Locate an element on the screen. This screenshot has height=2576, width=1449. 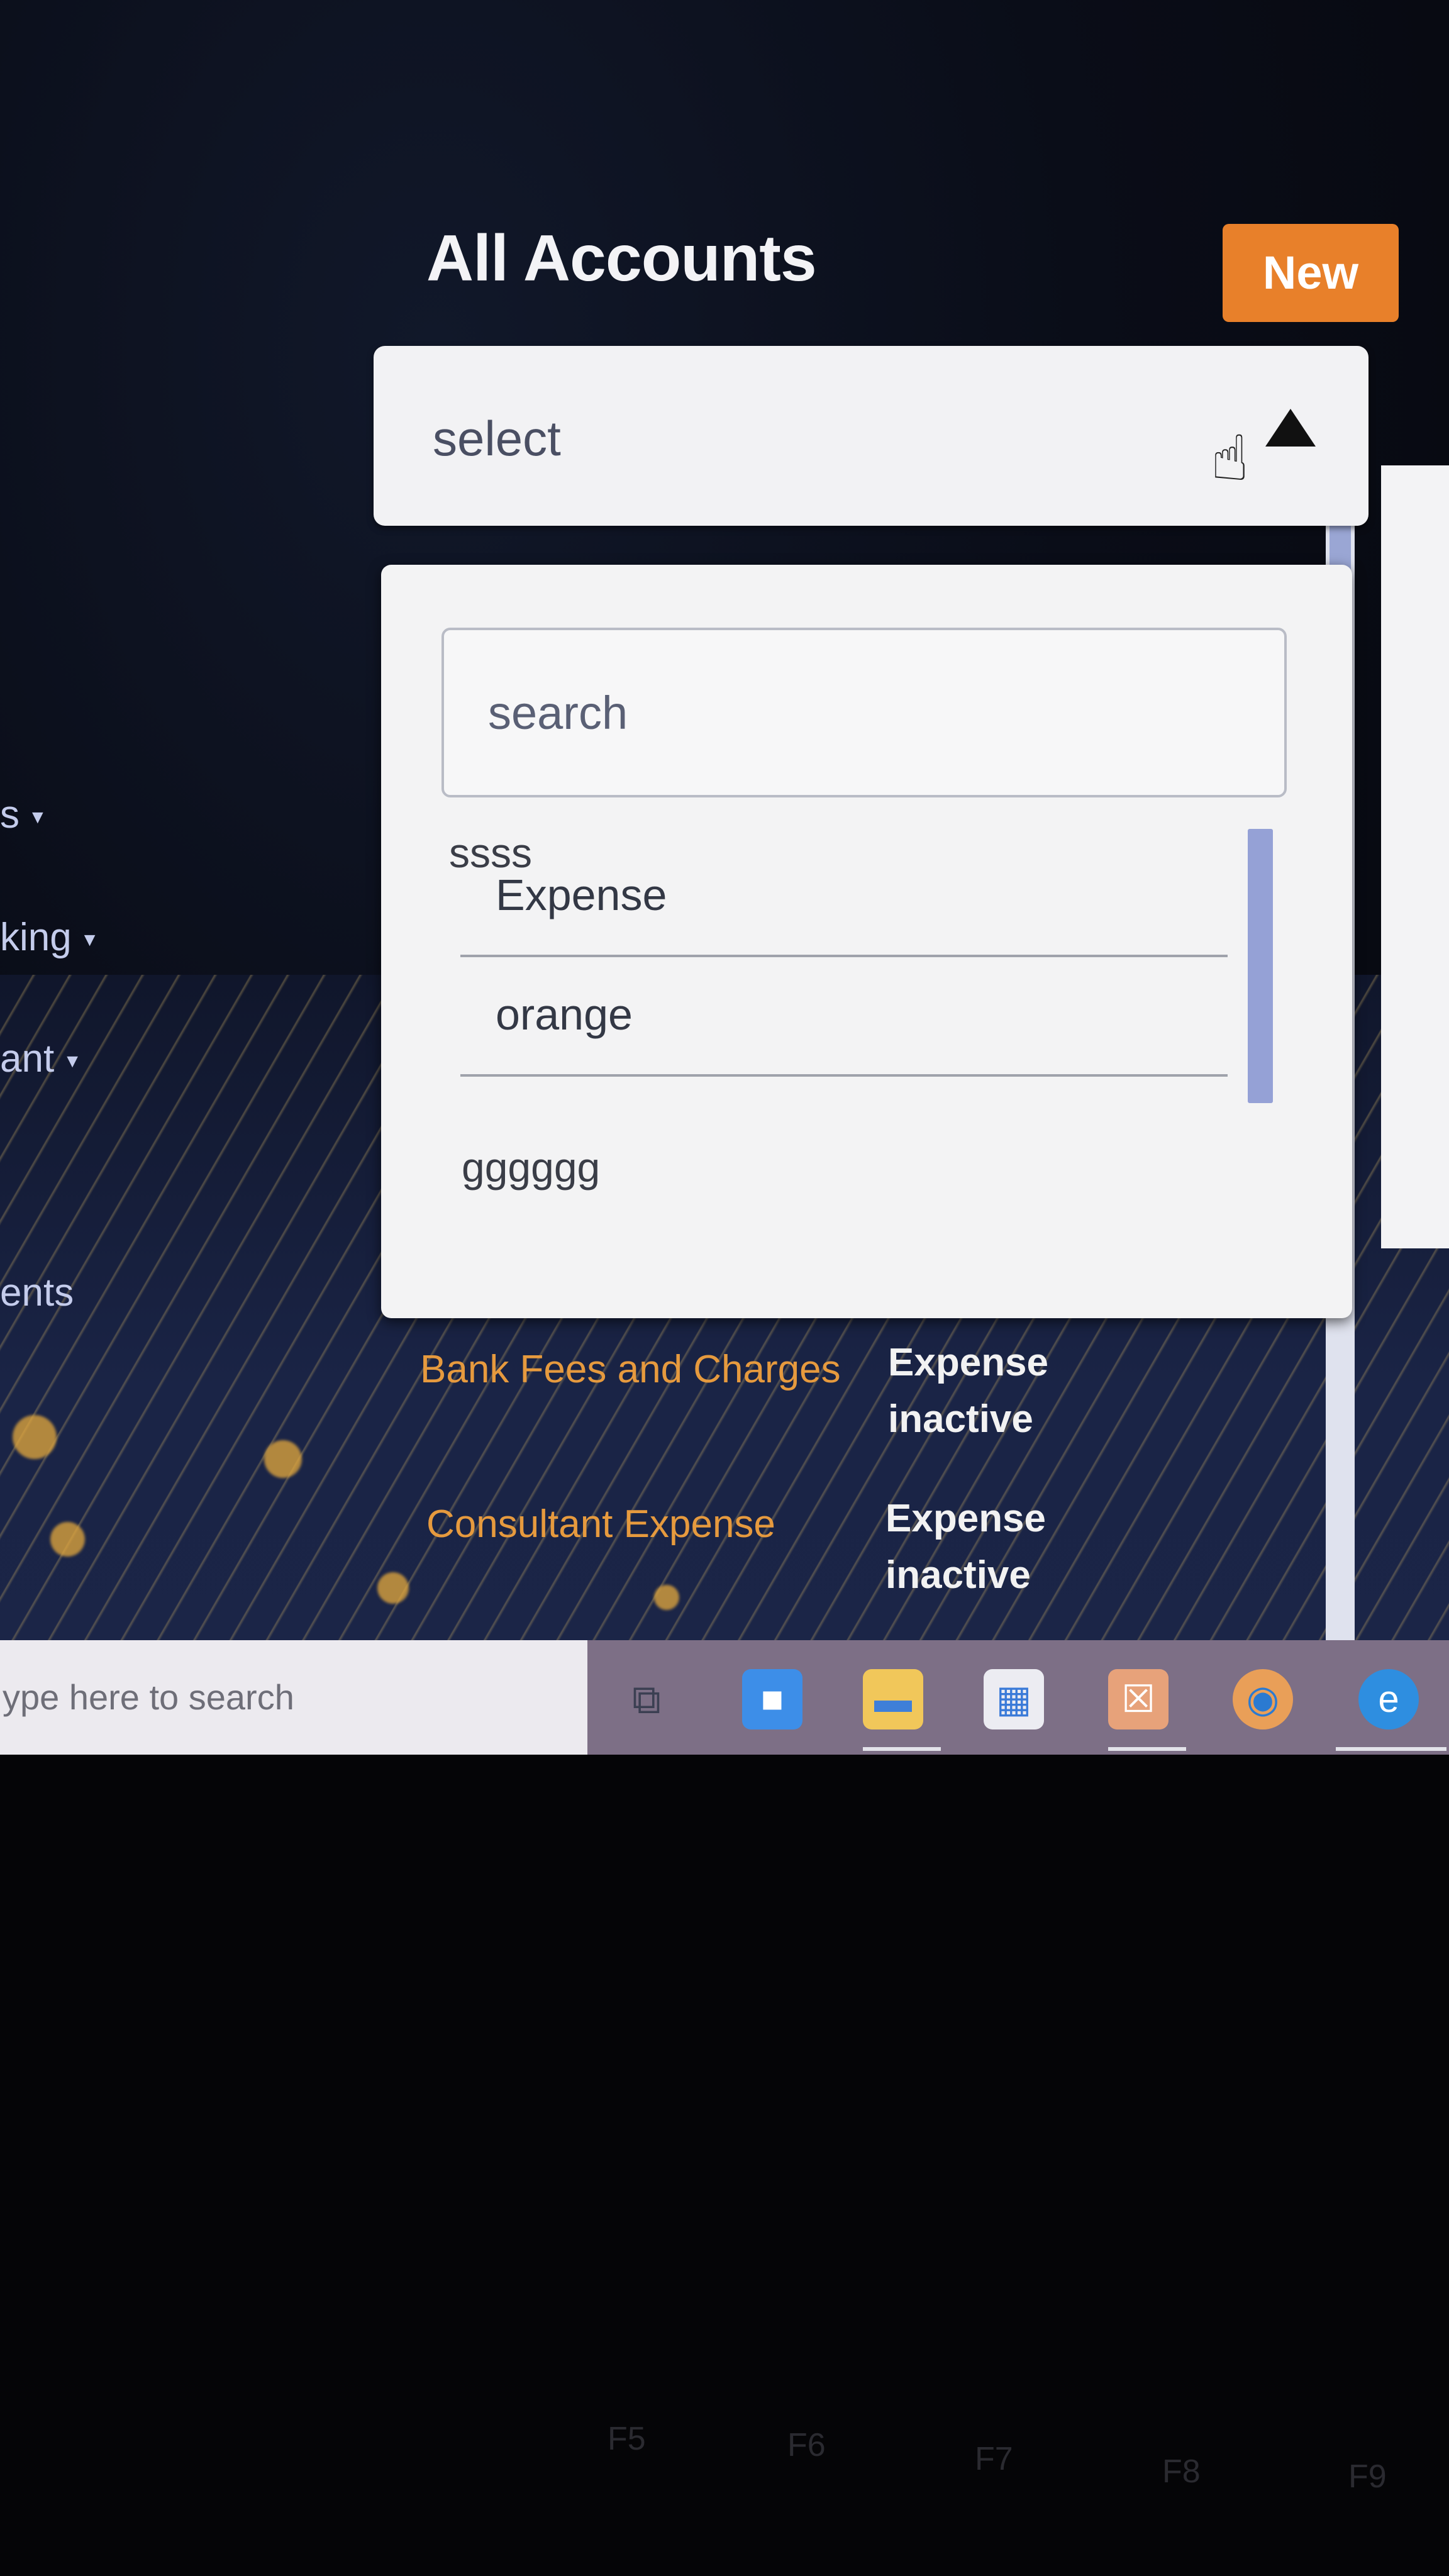
chrome-icon: ◉ is located at coordinates (1263, 1699).